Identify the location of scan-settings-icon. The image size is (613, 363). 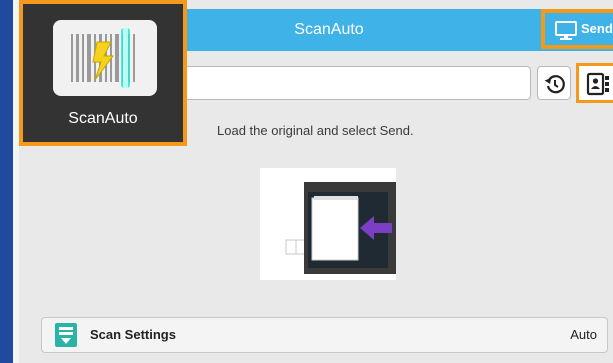
(66, 335).